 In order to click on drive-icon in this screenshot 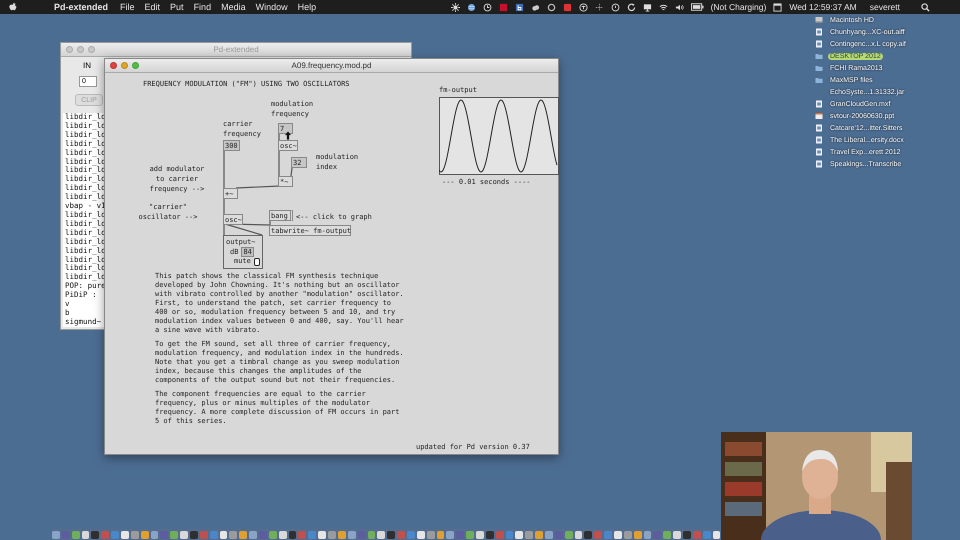, I will do `click(819, 20)`.